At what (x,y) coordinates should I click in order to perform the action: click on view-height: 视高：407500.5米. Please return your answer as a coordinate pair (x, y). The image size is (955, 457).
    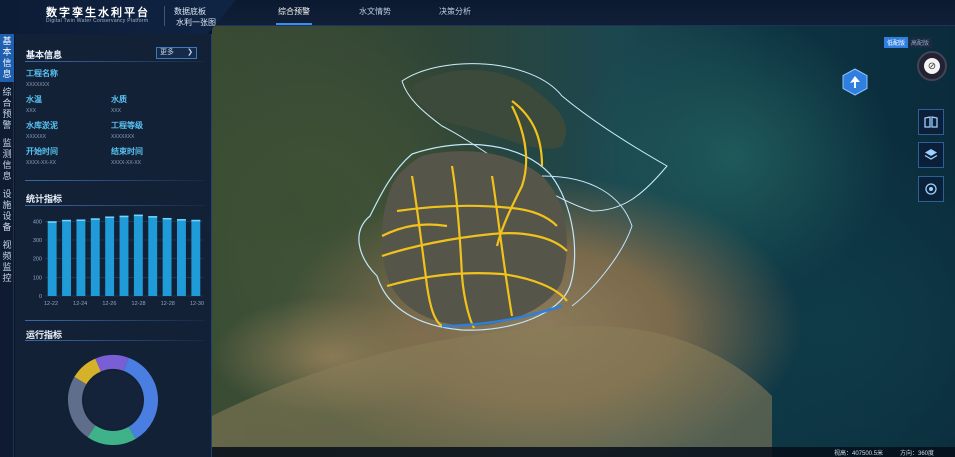
    Looking at the image, I should click on (859, 454).